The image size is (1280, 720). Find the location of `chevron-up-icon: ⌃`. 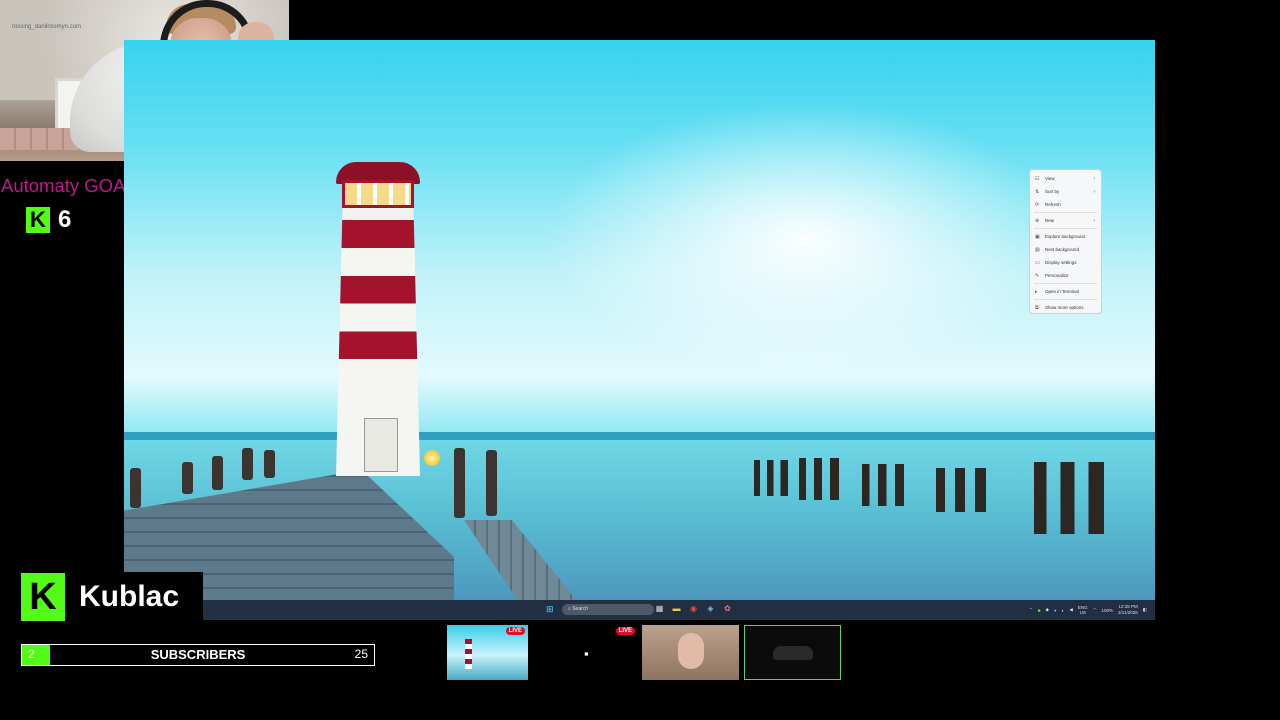

chevron-up-icon: ⌃ is located at coordinates (1031, 610).